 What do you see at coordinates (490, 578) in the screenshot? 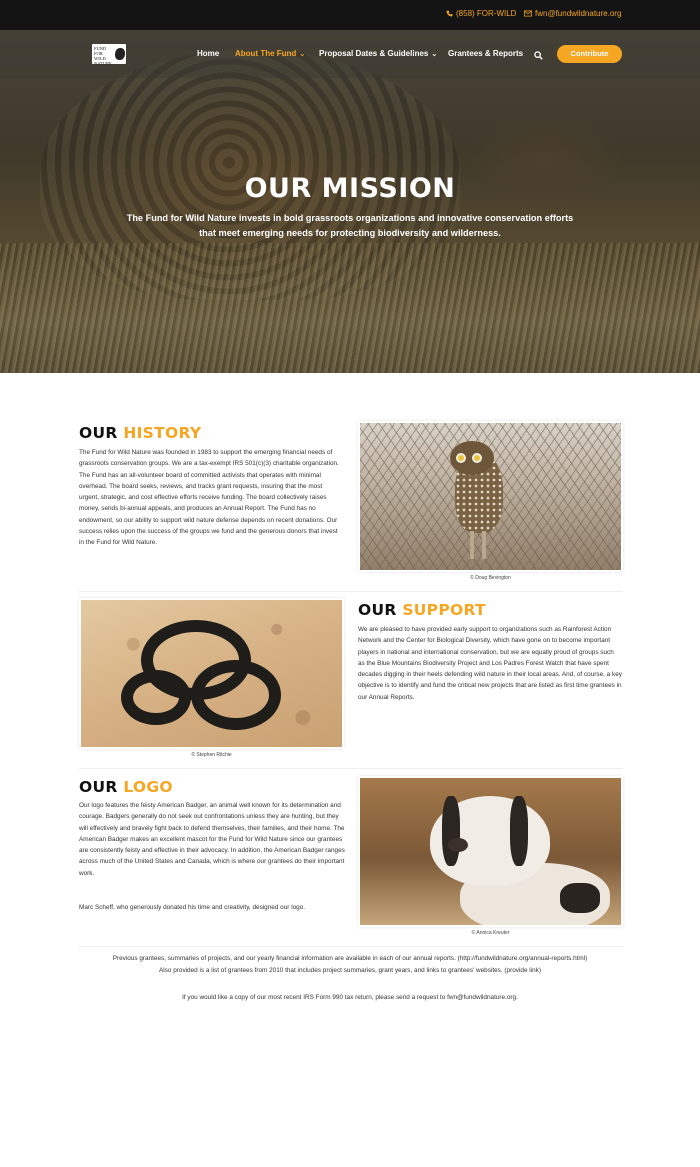
I see `owl-photo-caption: © Doug Bevington` at bounding box center [490, 578].